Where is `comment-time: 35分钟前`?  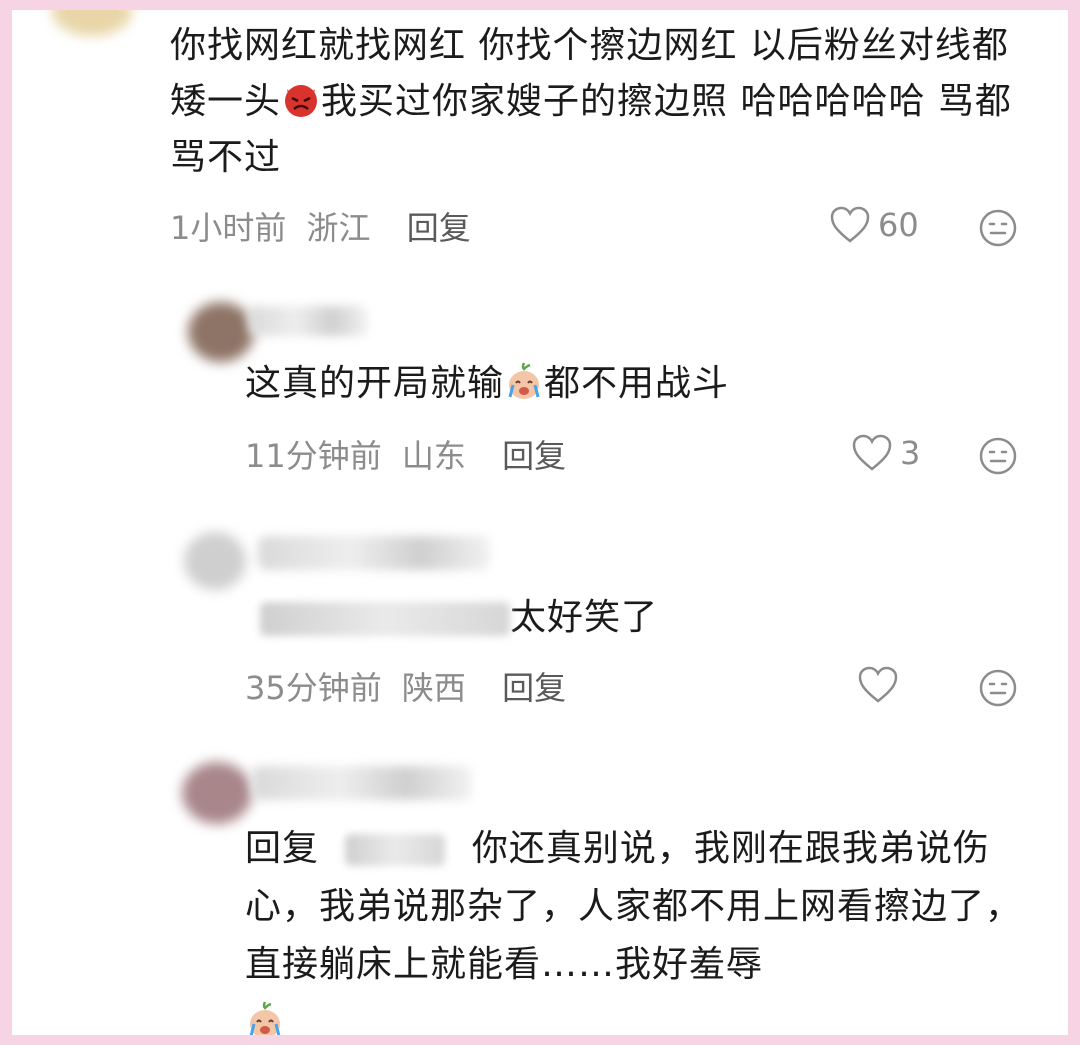 comment-time: 35分钟前 is located at coordinates (313, 688).